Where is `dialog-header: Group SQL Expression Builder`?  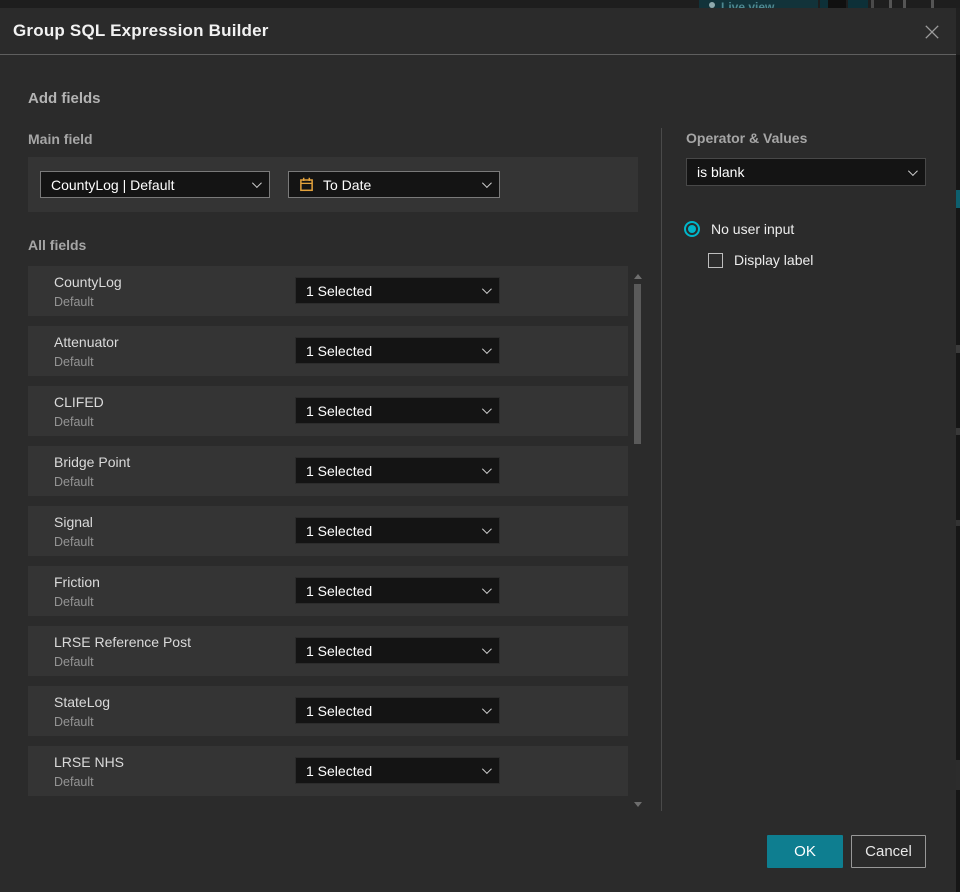 dialog-header: Group SQL Expression Builder is located at coordinates (478, 31).